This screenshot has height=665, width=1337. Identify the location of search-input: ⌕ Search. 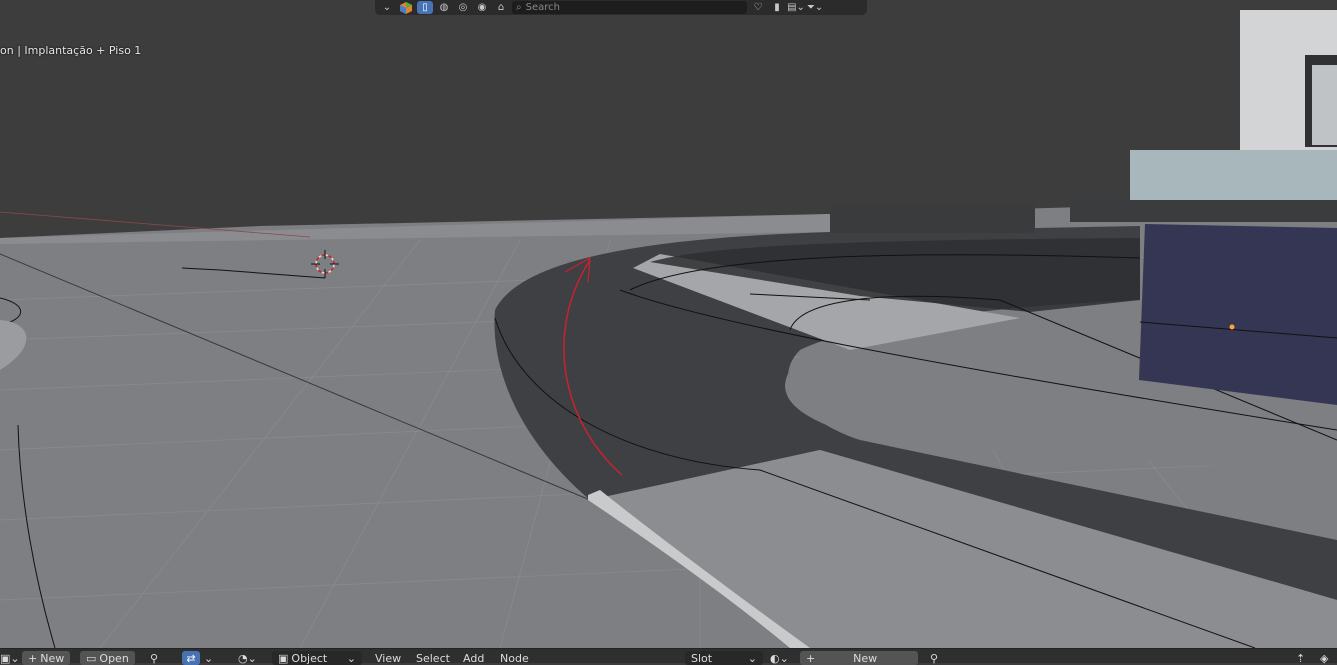
(629, 7).